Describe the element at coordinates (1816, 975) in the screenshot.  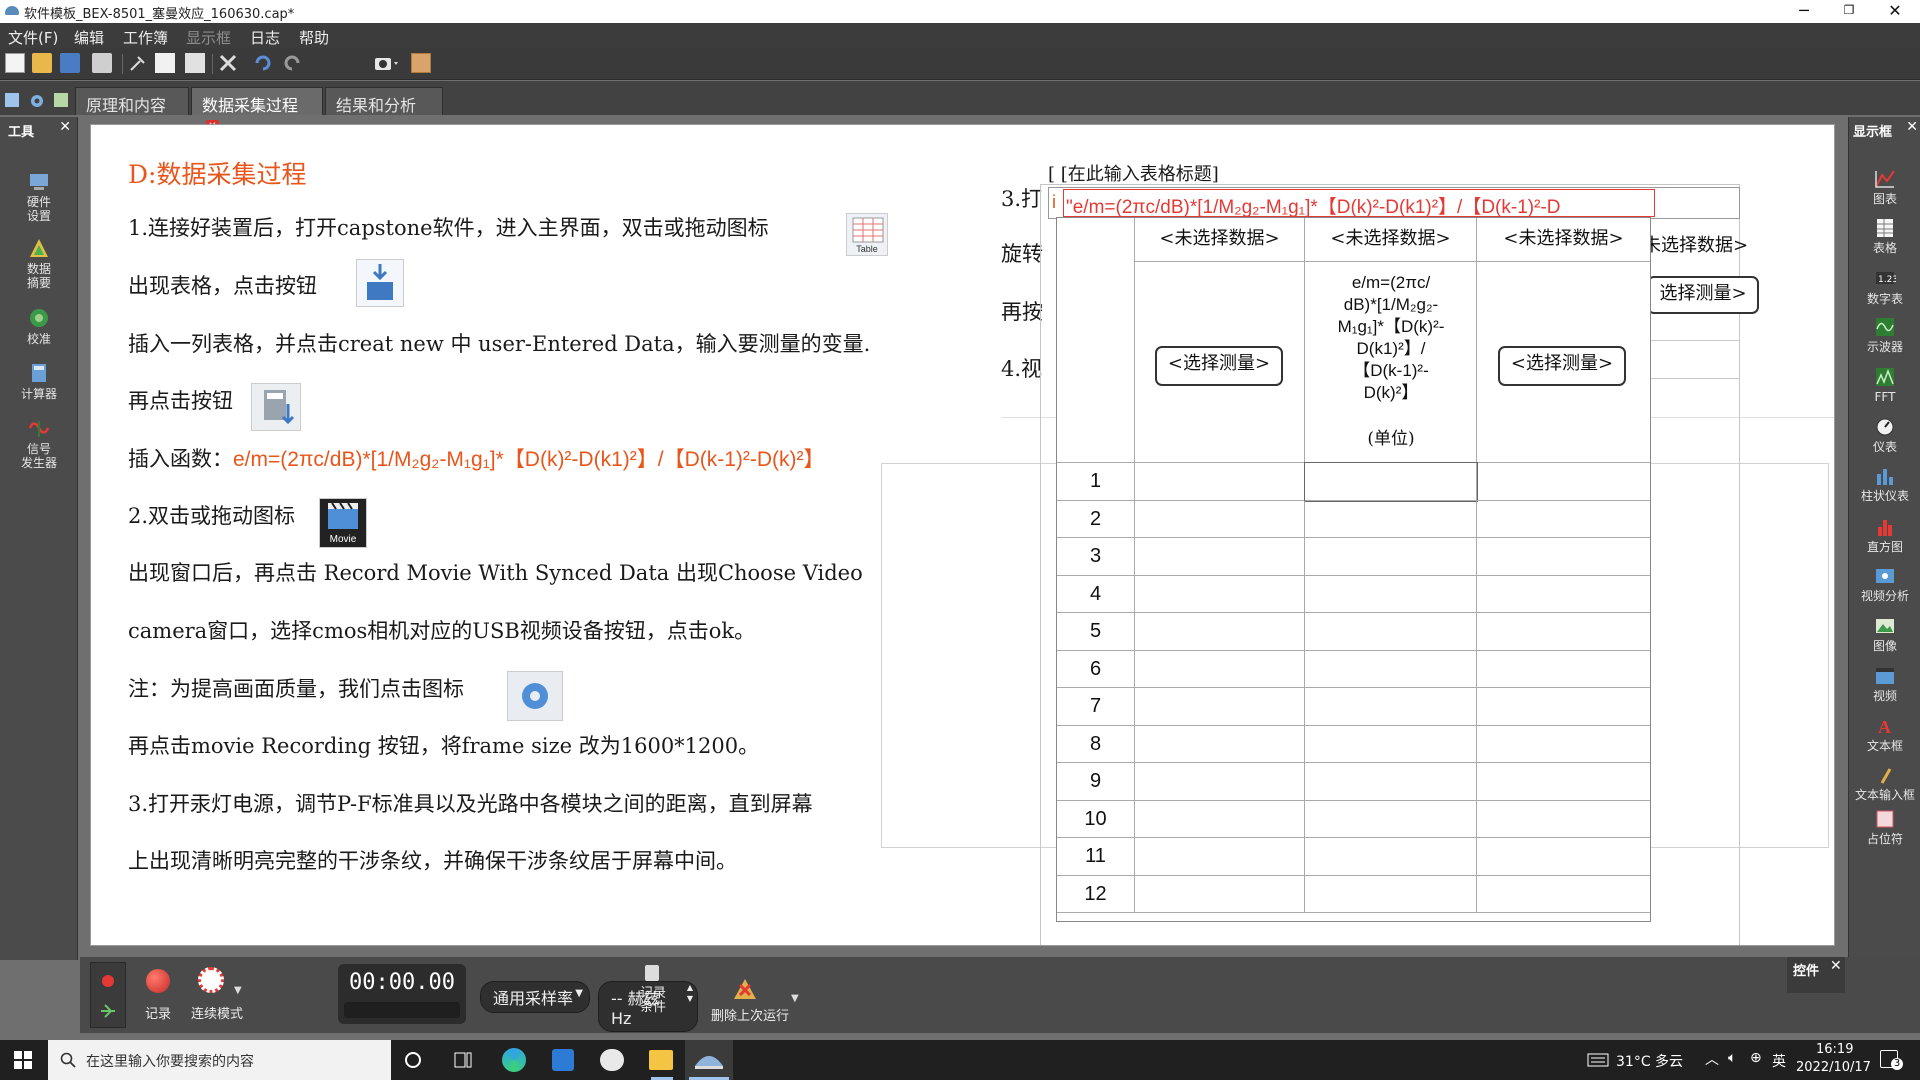
I see `controls-panel-tab: 控件 ✕` at that location.